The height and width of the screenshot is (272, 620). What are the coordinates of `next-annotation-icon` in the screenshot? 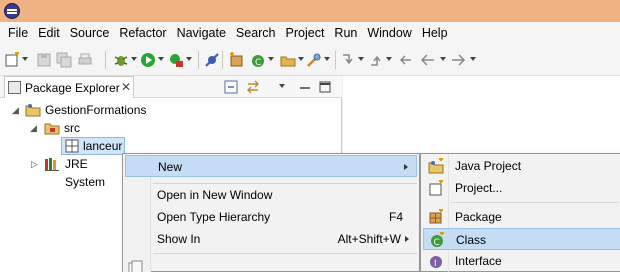 It's located at (348, 60).